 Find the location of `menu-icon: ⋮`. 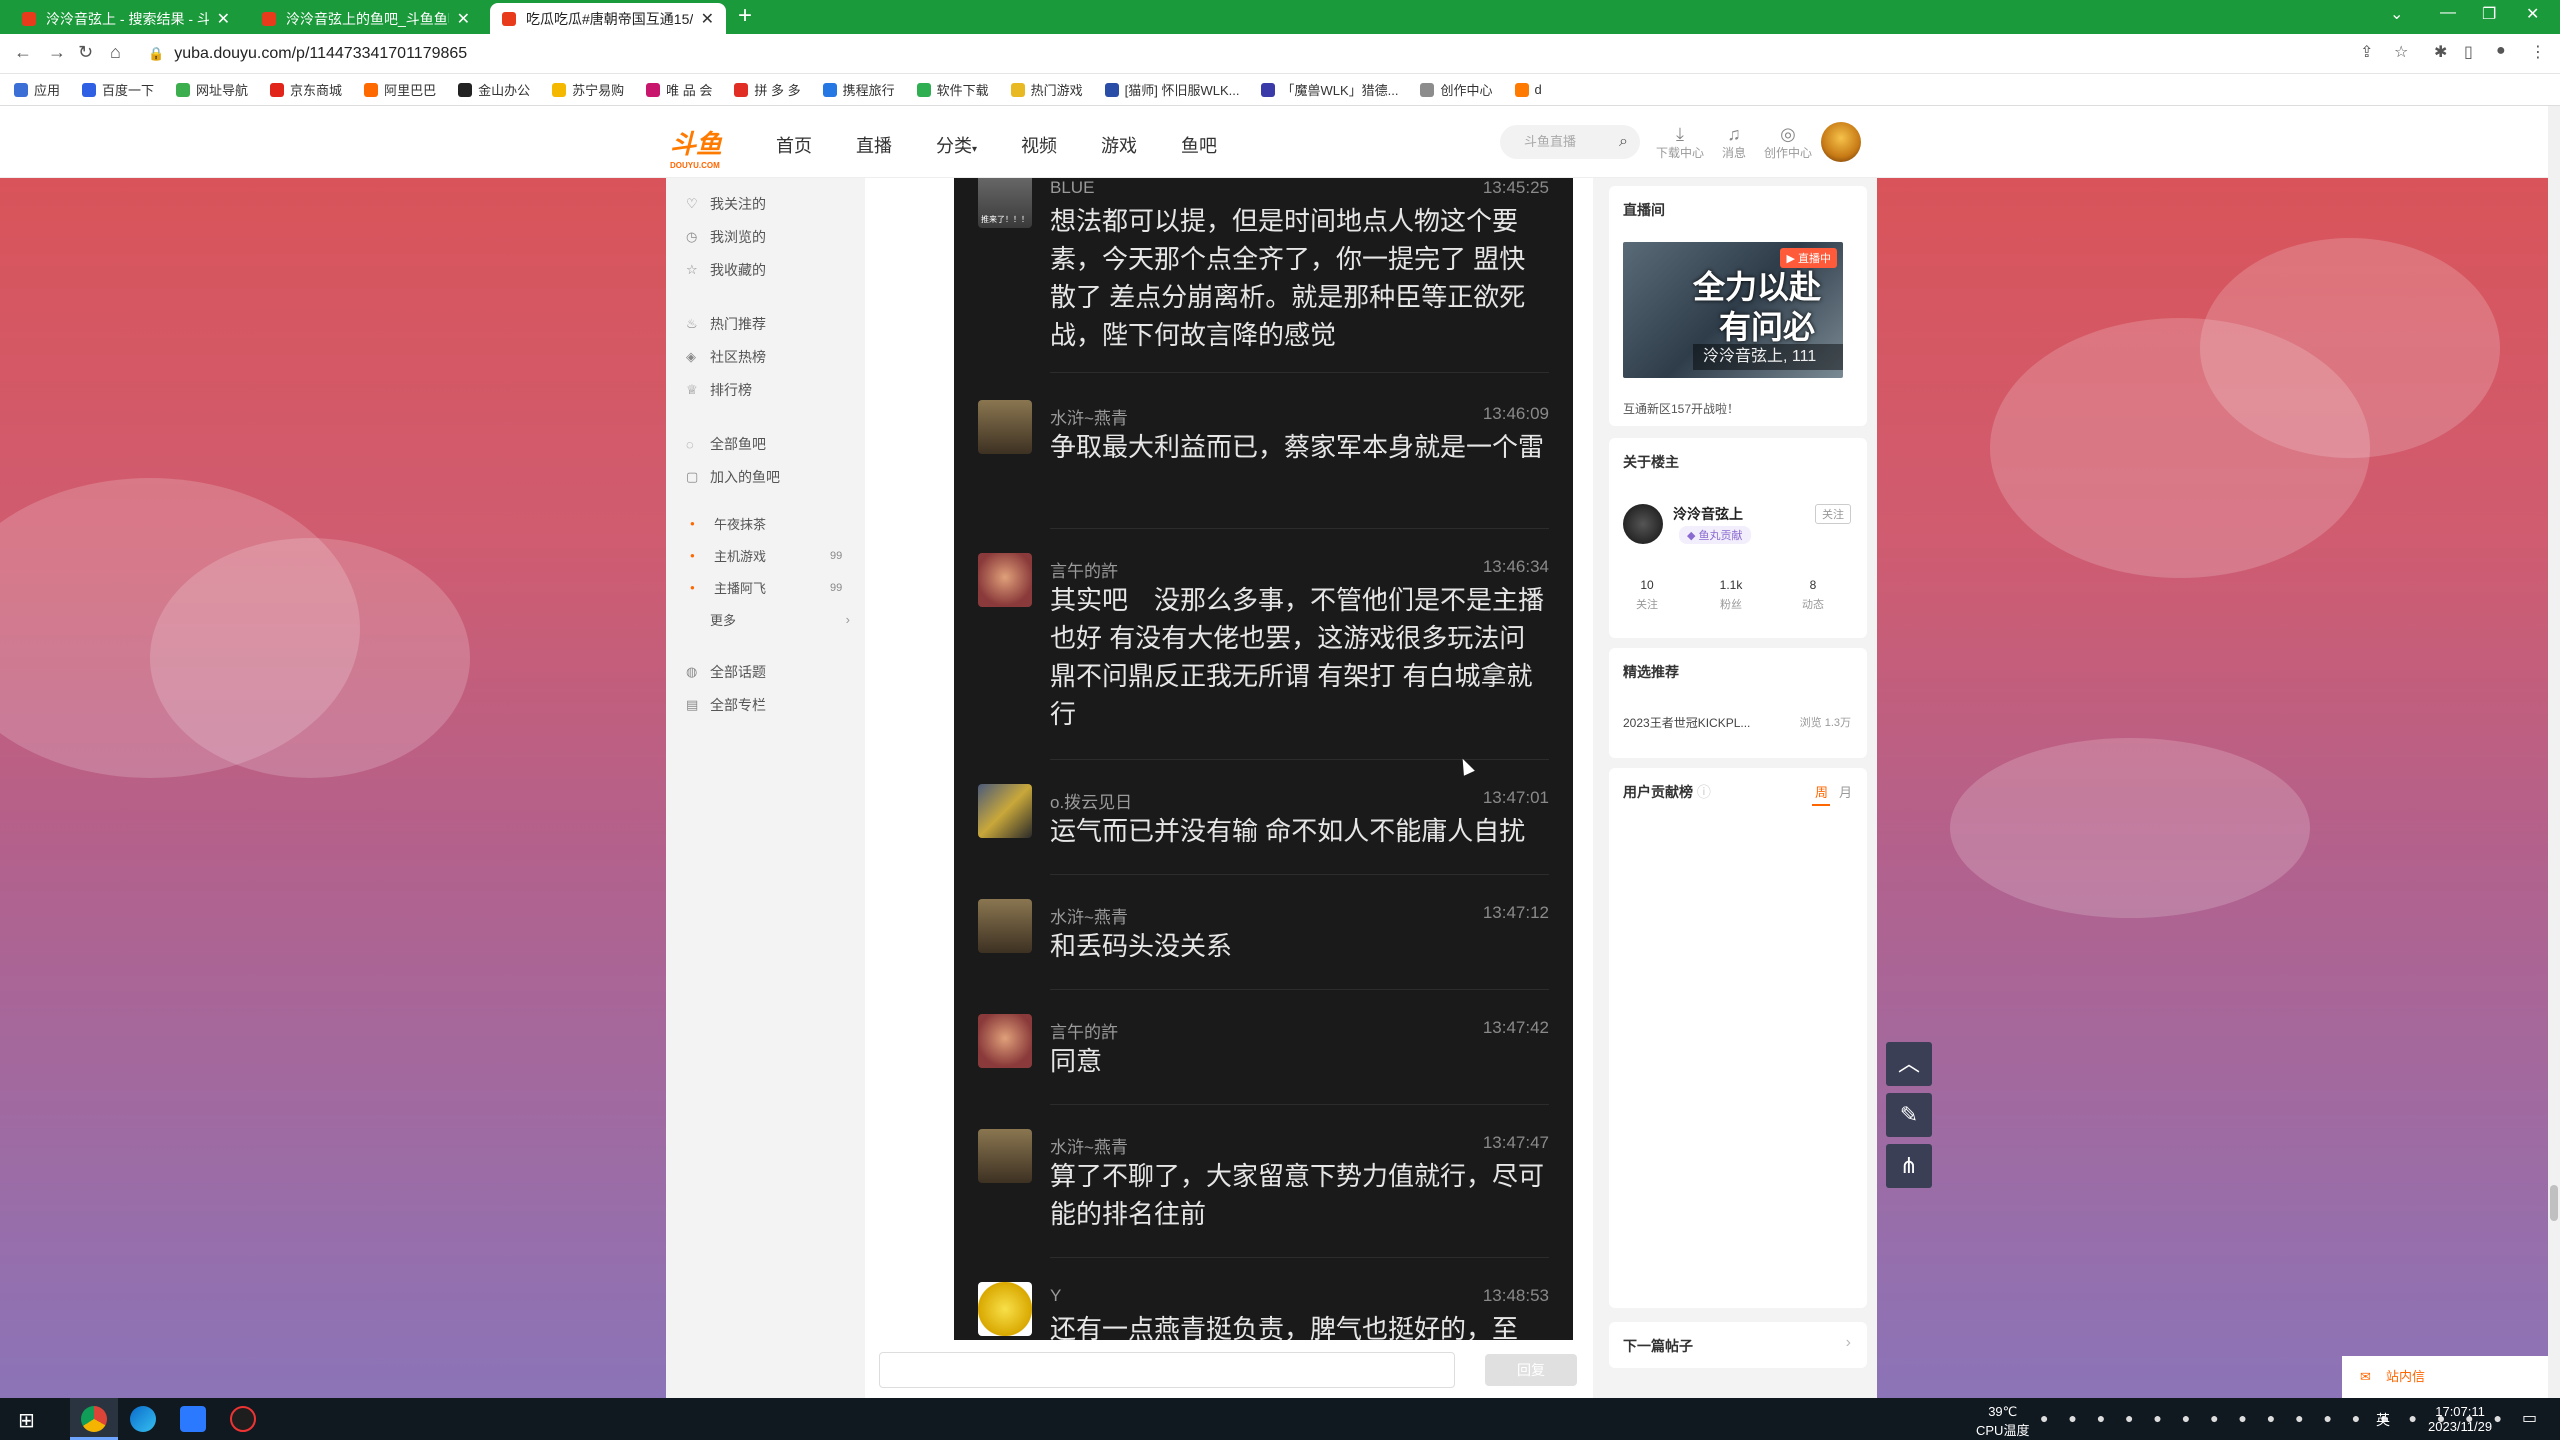

menu-icon: ⋮ is located at coordinates (2538, 52).